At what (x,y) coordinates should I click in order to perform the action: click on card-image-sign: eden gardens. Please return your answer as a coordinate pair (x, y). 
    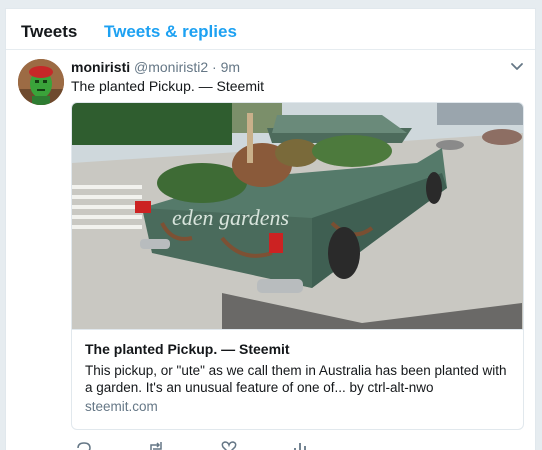
    Looking at the image, I should click on (230, 217).